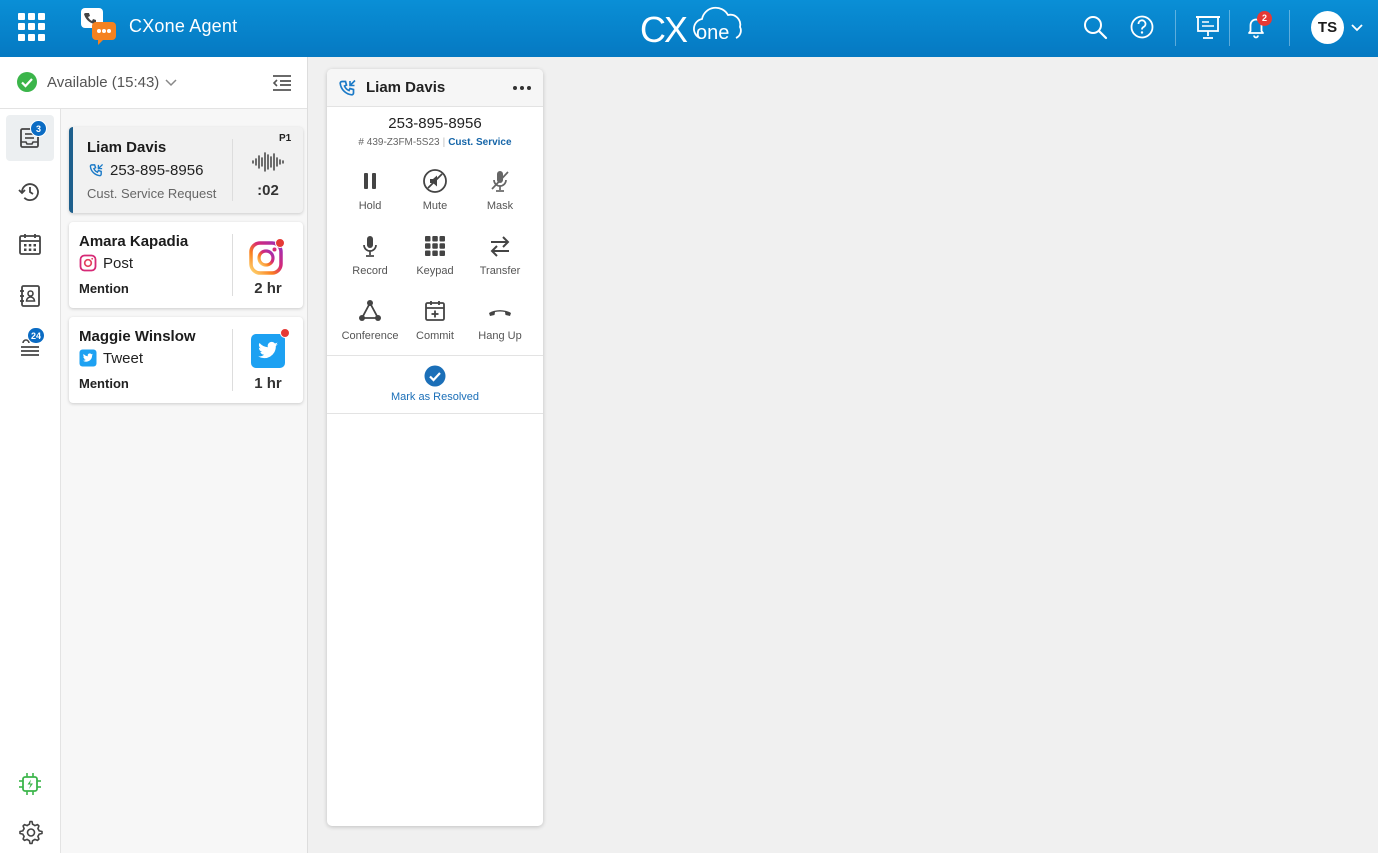 The width and height of the screenshot is (1378, 853). What do you see at coordinates (32, 27) in the screenshot?
I see `app-launcher-icon` at bounding box center [32, 27].